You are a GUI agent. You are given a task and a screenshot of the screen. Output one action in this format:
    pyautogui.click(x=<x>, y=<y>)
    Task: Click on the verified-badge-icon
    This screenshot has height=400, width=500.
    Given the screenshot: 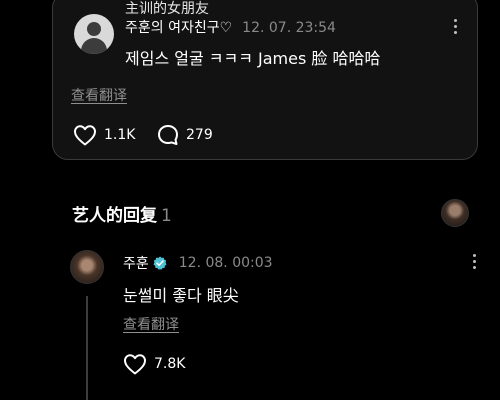 What is the action you would take?
    pyautogui.click(x=160, y=263)
    